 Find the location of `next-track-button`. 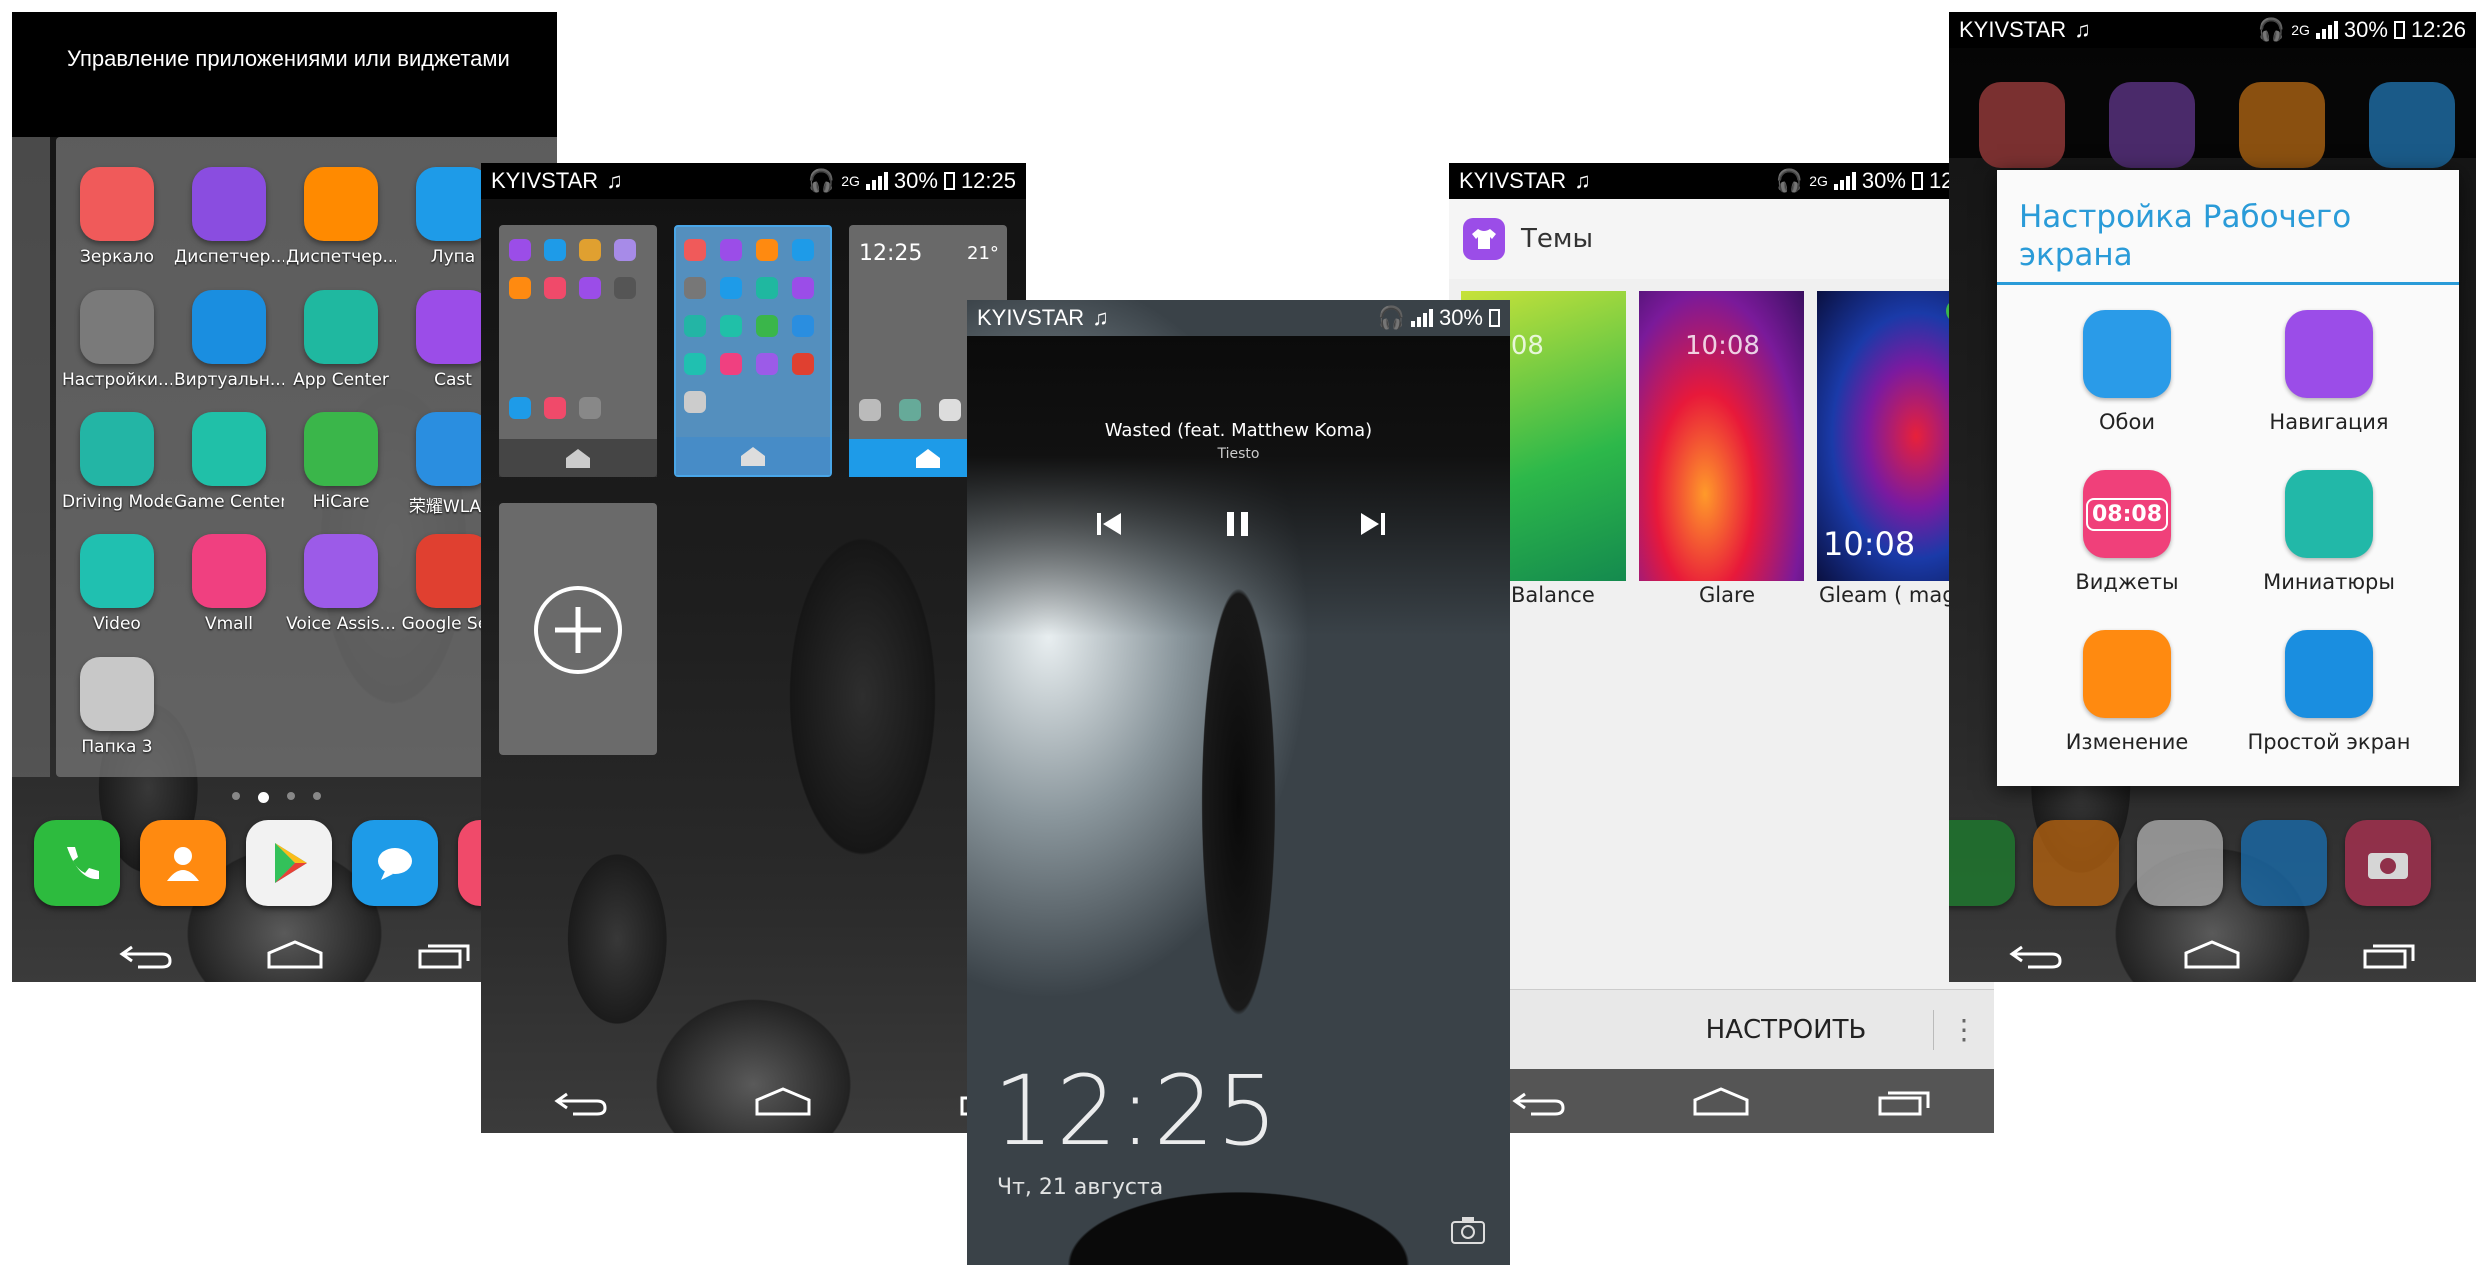

next-track-button is located at coordinates (1372, 526).